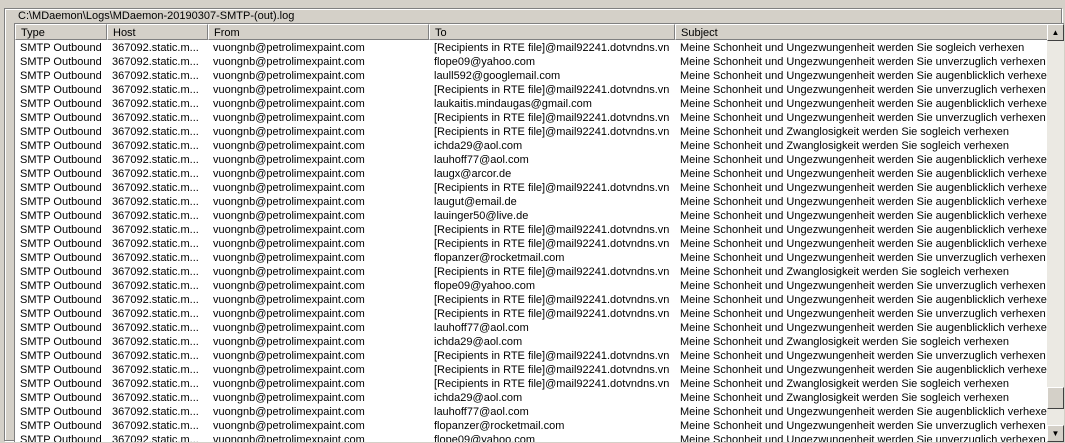 The width and height of the screenshot is (1065, 443). I want to click on arrow-up-icon: ▲, so click(1055, 32).